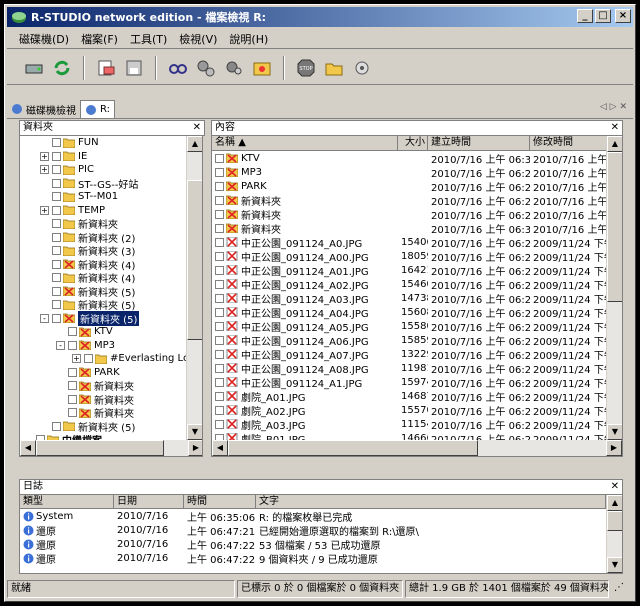  Describe the element at coordinates (417, 186) in the screenshot. I see `file-row: PARK 2010/7/16 上午 06:2... 2010/7/16 上午` at that location.